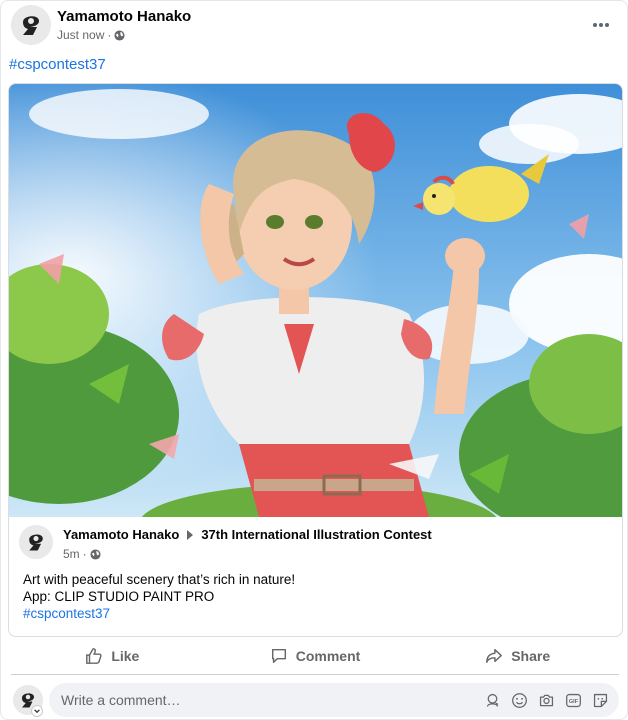 This screenshot has height=720, width=628. Describe the element at coordinates (272, 700) in the screenshot. I see `comment-input` at that location.